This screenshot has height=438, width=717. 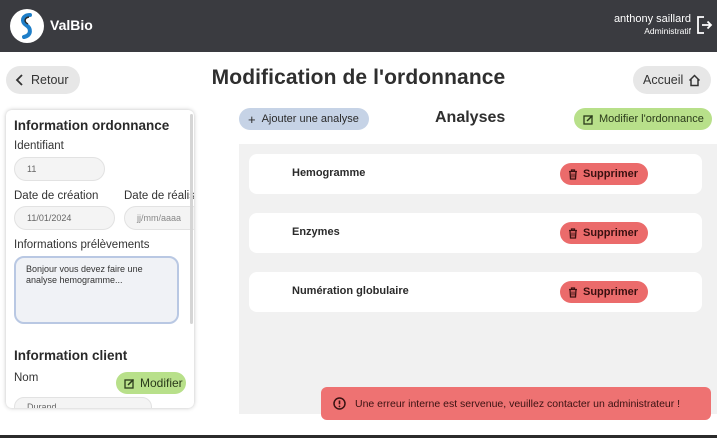 What do you see at coordinates (475, 174) in the screenshot?
I see `list-item: Hemogramme Supprimer` at bounding box center [475, 174].